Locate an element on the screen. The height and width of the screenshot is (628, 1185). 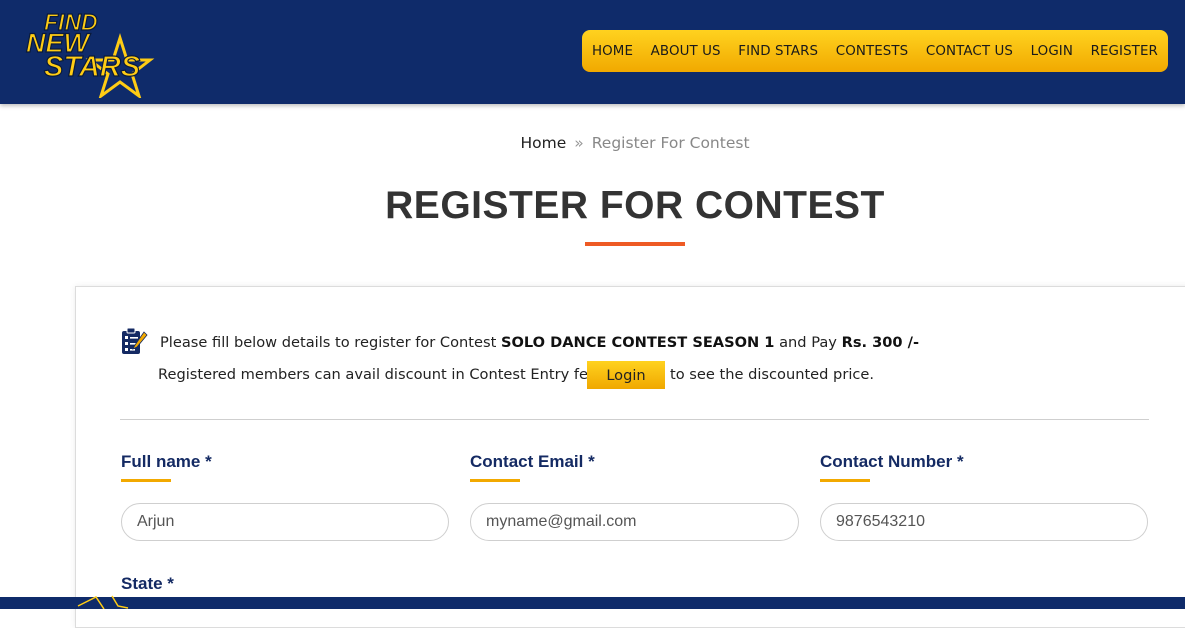
nav-login: LOGIN is located at coordinates (1052, 51).